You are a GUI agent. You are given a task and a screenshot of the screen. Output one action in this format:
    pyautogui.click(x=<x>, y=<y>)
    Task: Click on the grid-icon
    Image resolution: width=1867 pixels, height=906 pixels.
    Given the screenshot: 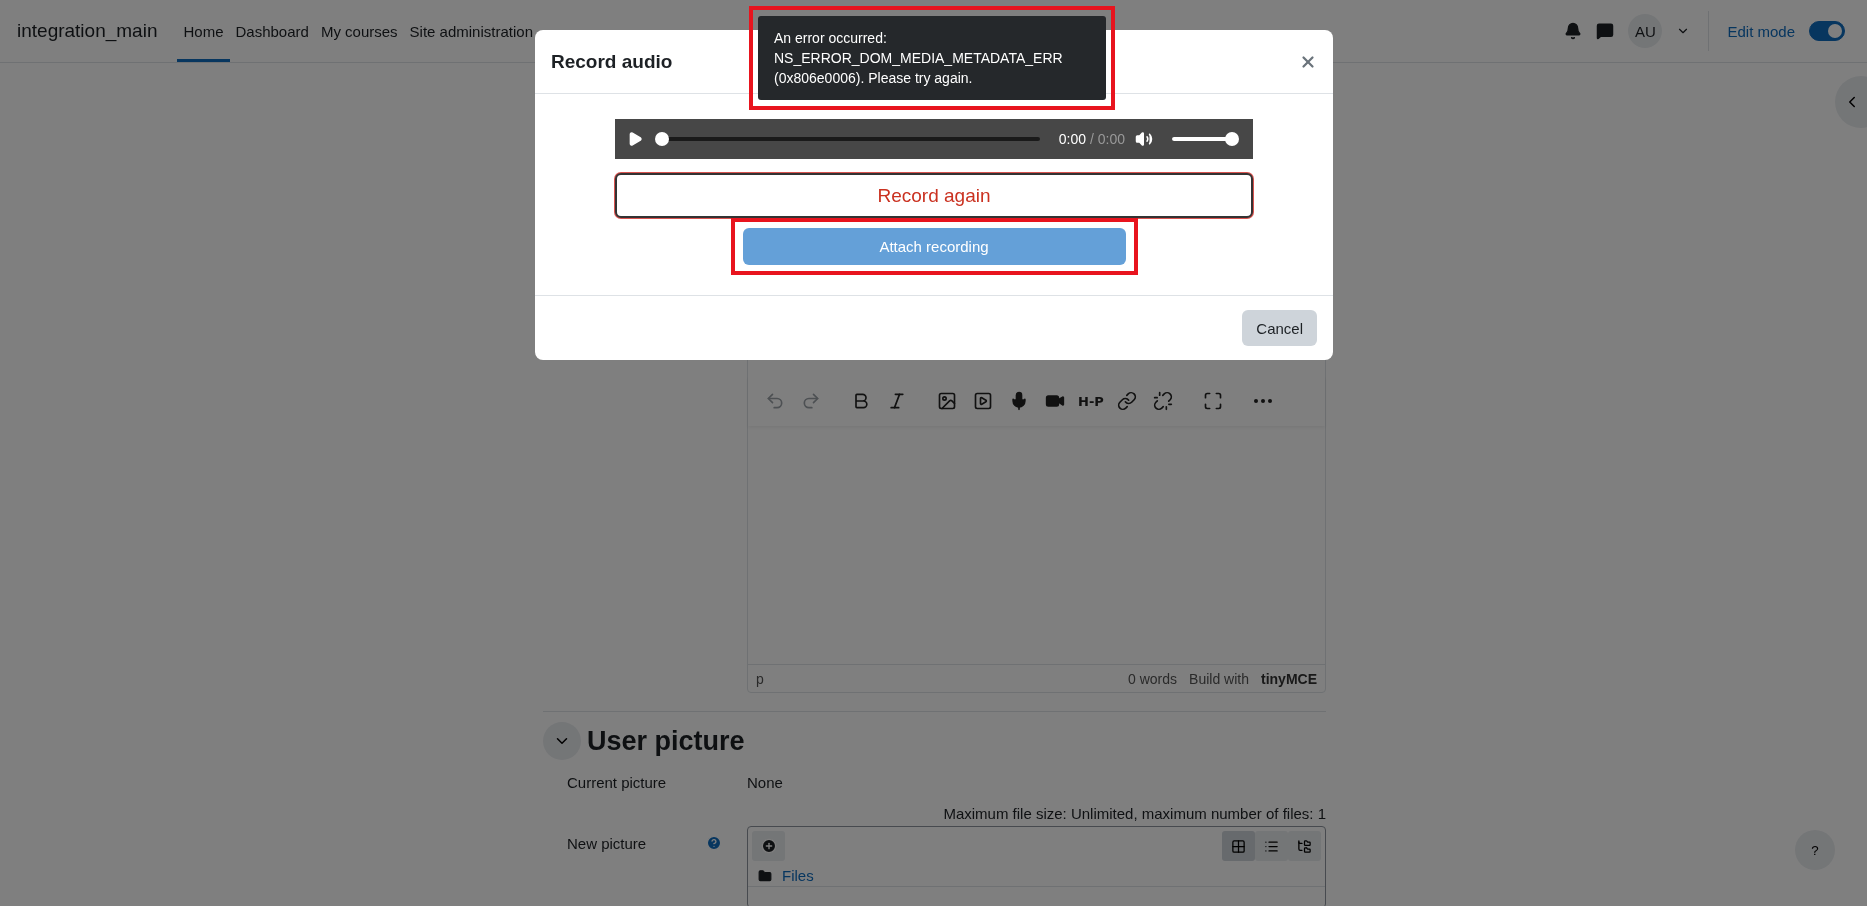 What is the action you would take?
    pyautogui.click(x=1238, y=846)
    